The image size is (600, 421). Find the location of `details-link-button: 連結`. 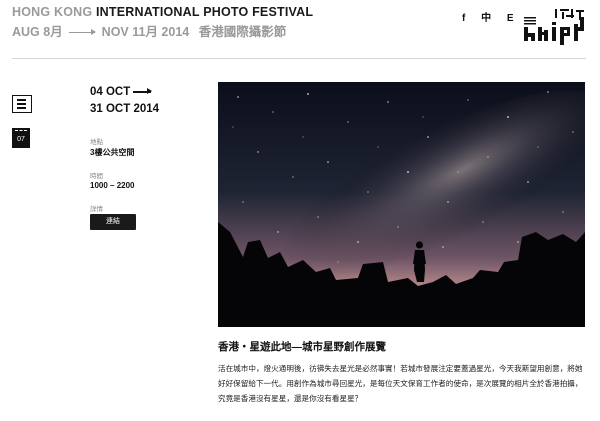

details-link-button: 連結 is located at coordinates (113, 222).